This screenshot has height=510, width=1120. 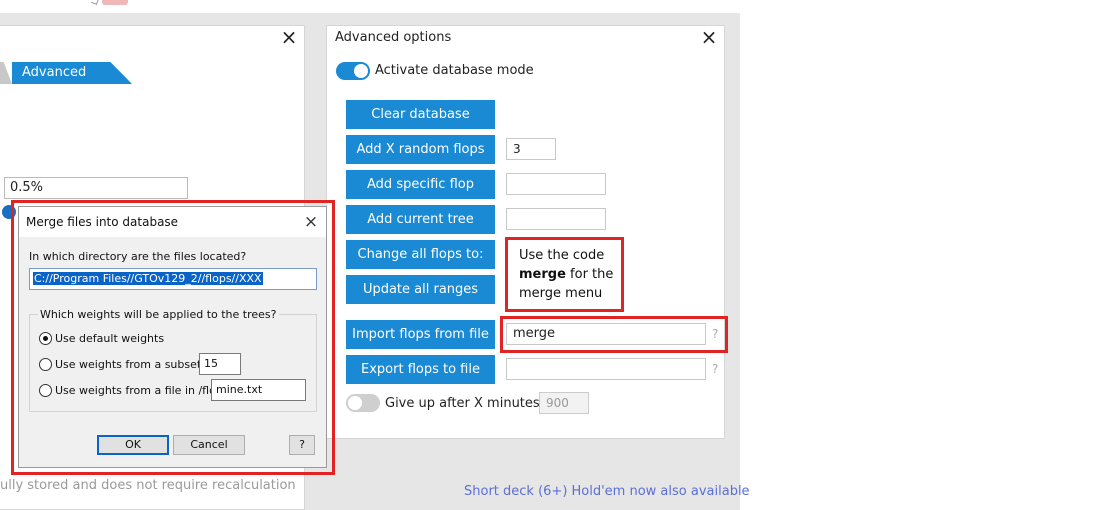 I want to click on current-tree-input, so click(x=556, y=219).